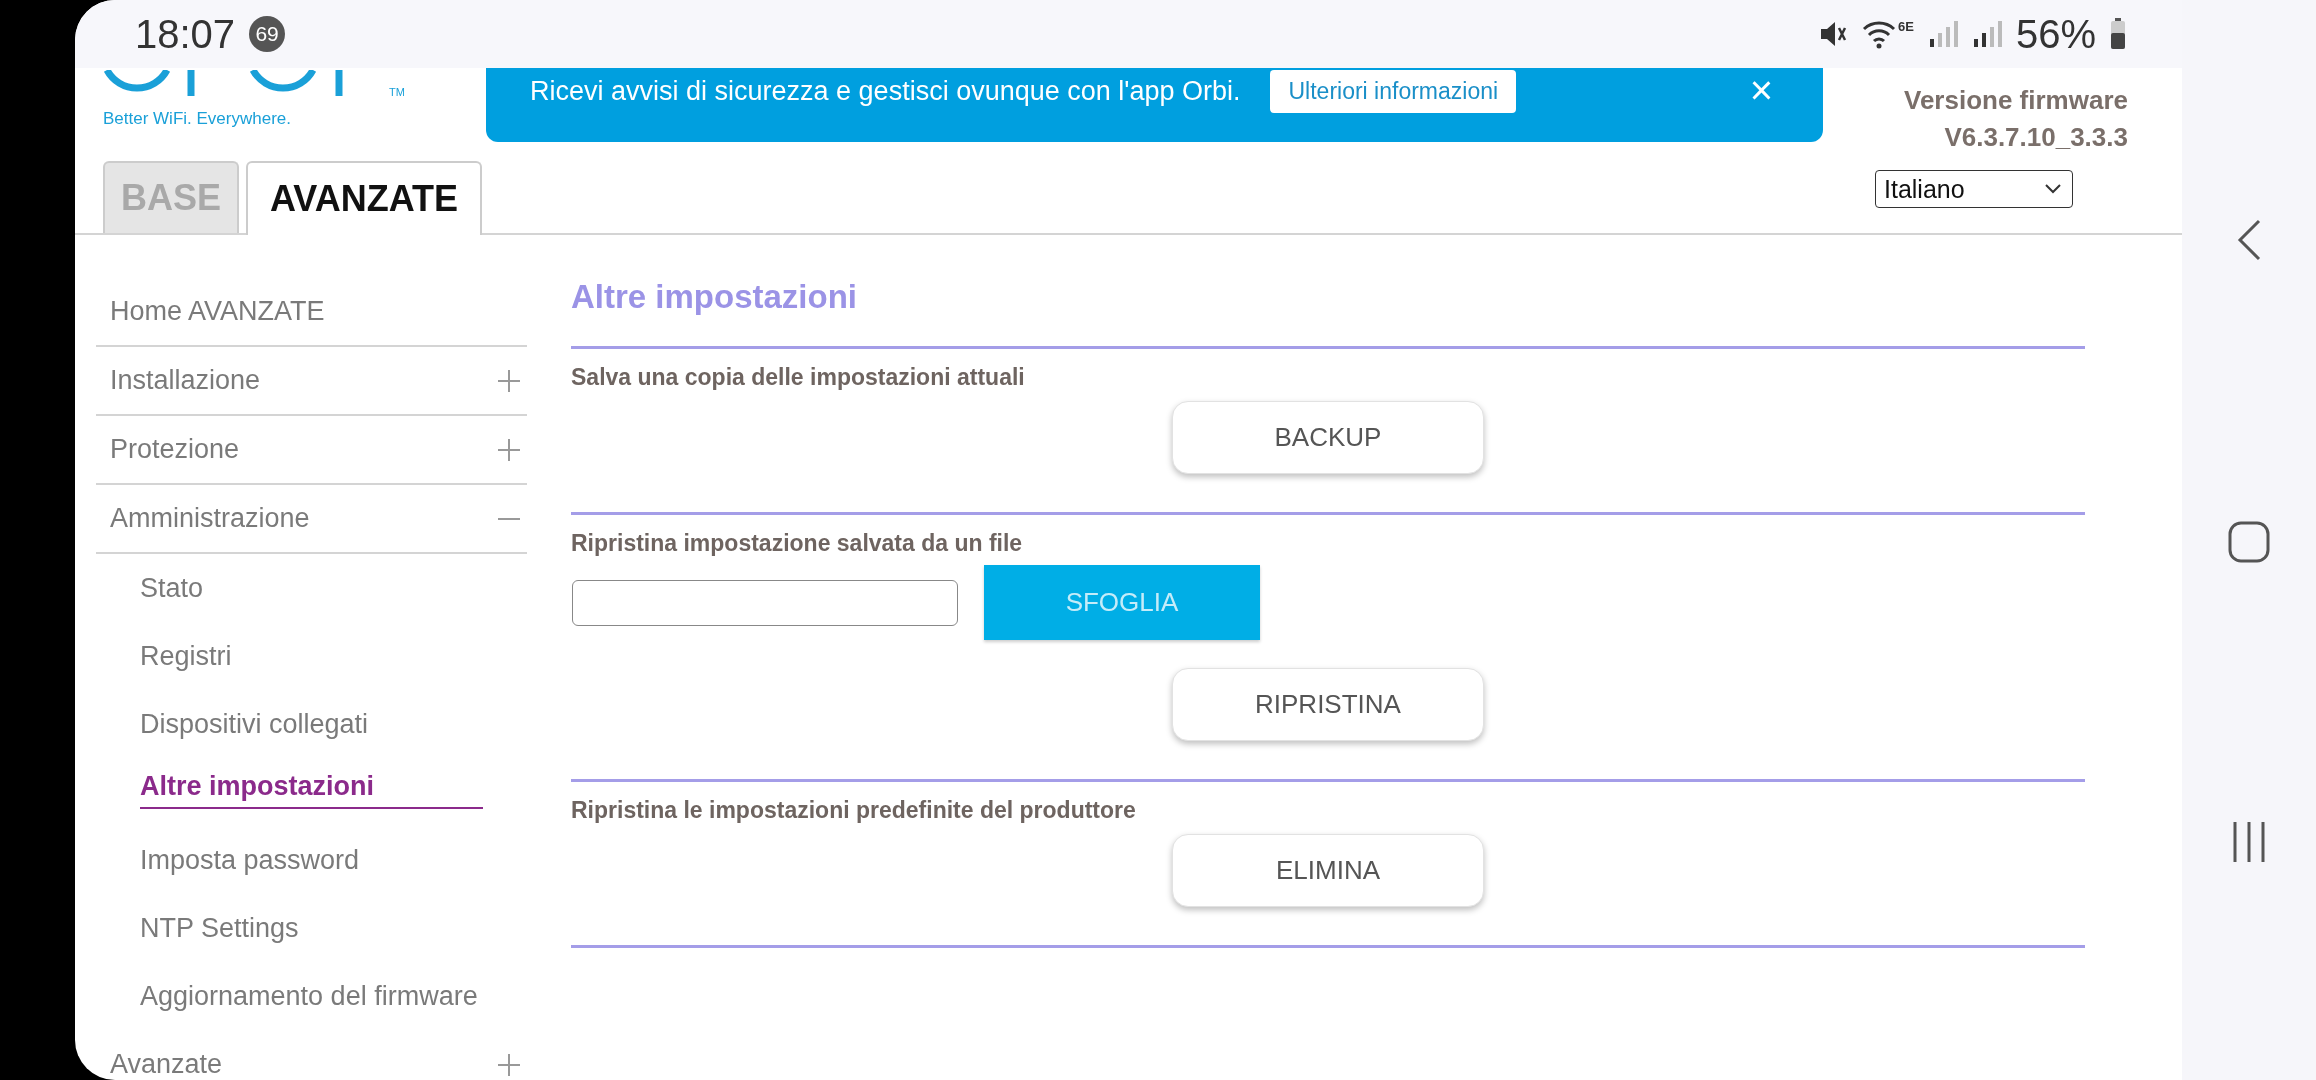  What do you see at coordinates (364, 198) in the screenshot?
I see `tab: AVANZATE` at bounding box center [364, 198].